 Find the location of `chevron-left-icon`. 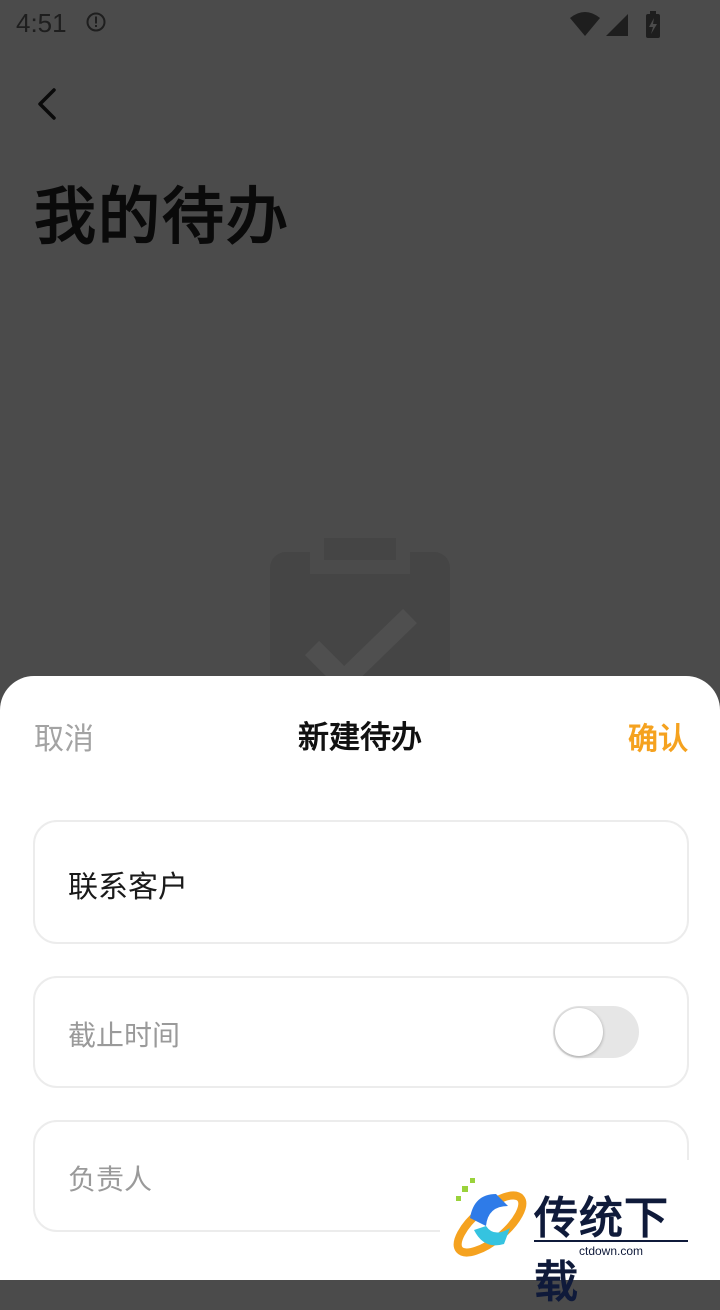

chevron-left-icon is located at coordinates (47, 104).